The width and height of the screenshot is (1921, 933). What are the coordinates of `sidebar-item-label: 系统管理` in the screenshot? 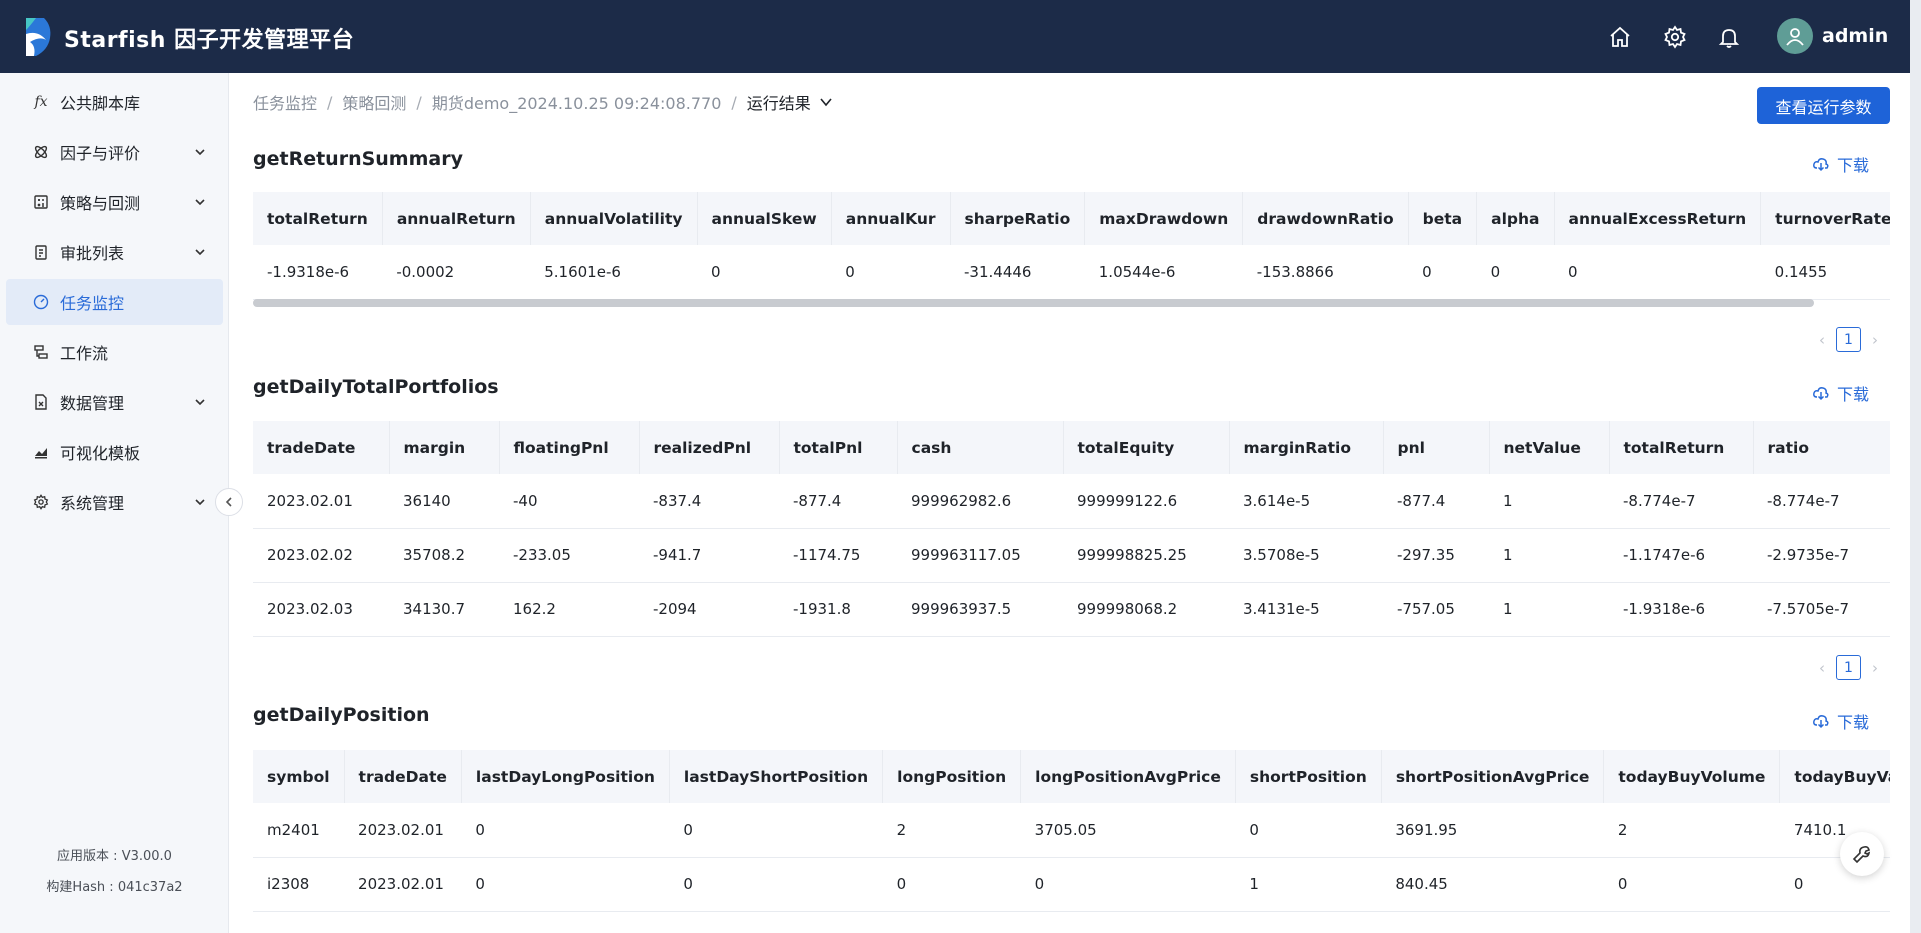 It's located at (92, 503).